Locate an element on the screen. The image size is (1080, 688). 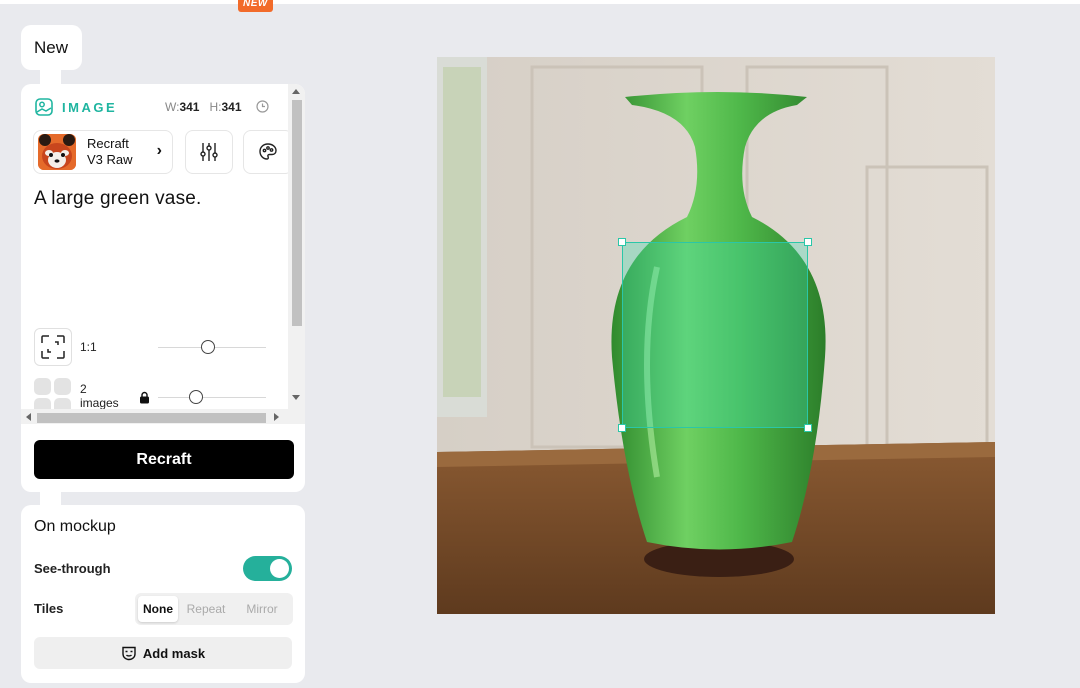
width-value: 341 is located at coordinates (189, 107).